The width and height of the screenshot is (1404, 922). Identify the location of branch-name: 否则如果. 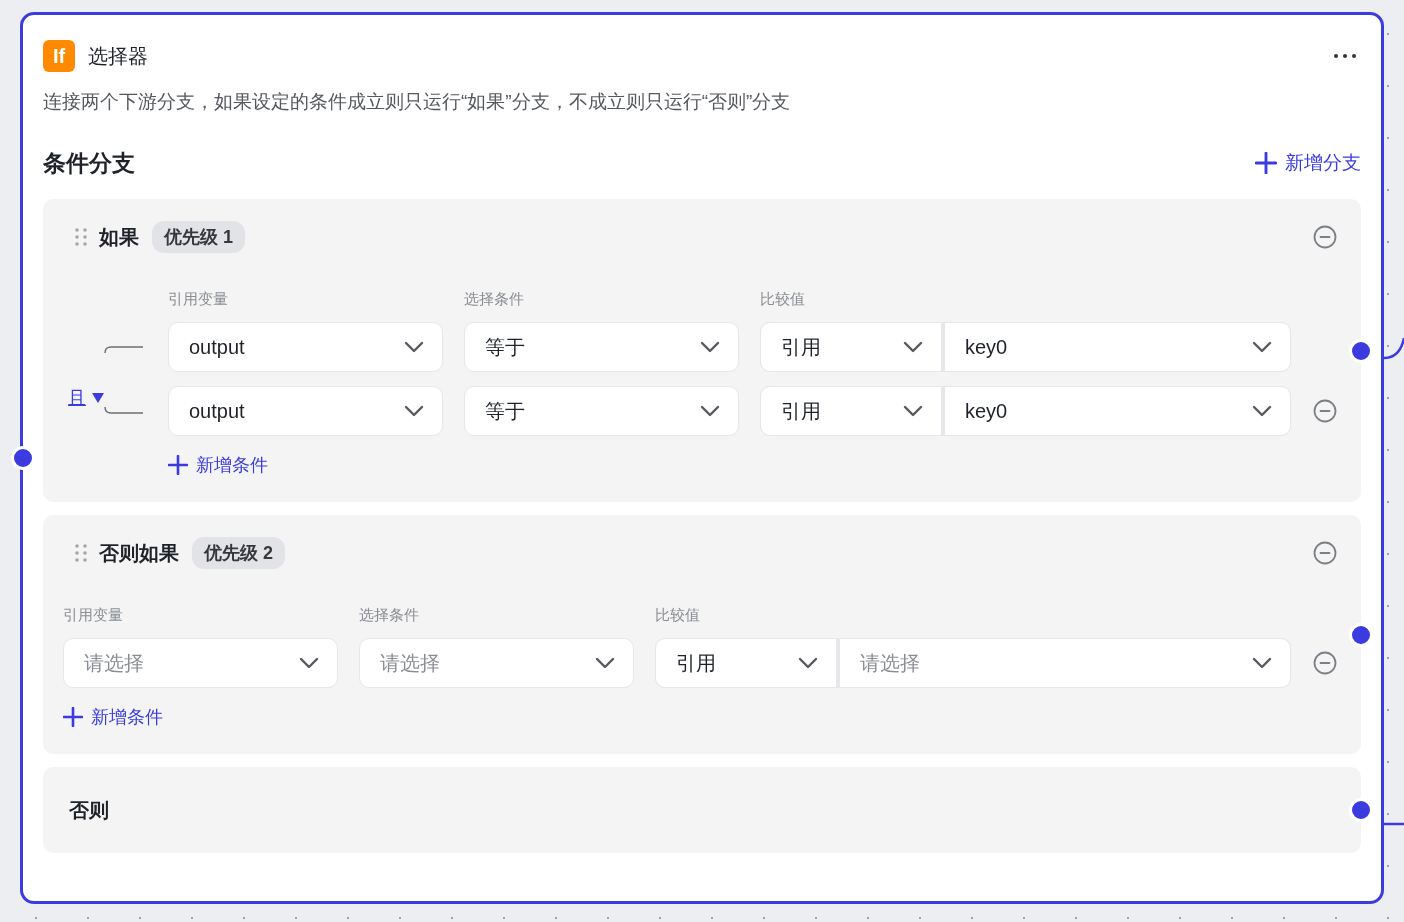
(139, 553).